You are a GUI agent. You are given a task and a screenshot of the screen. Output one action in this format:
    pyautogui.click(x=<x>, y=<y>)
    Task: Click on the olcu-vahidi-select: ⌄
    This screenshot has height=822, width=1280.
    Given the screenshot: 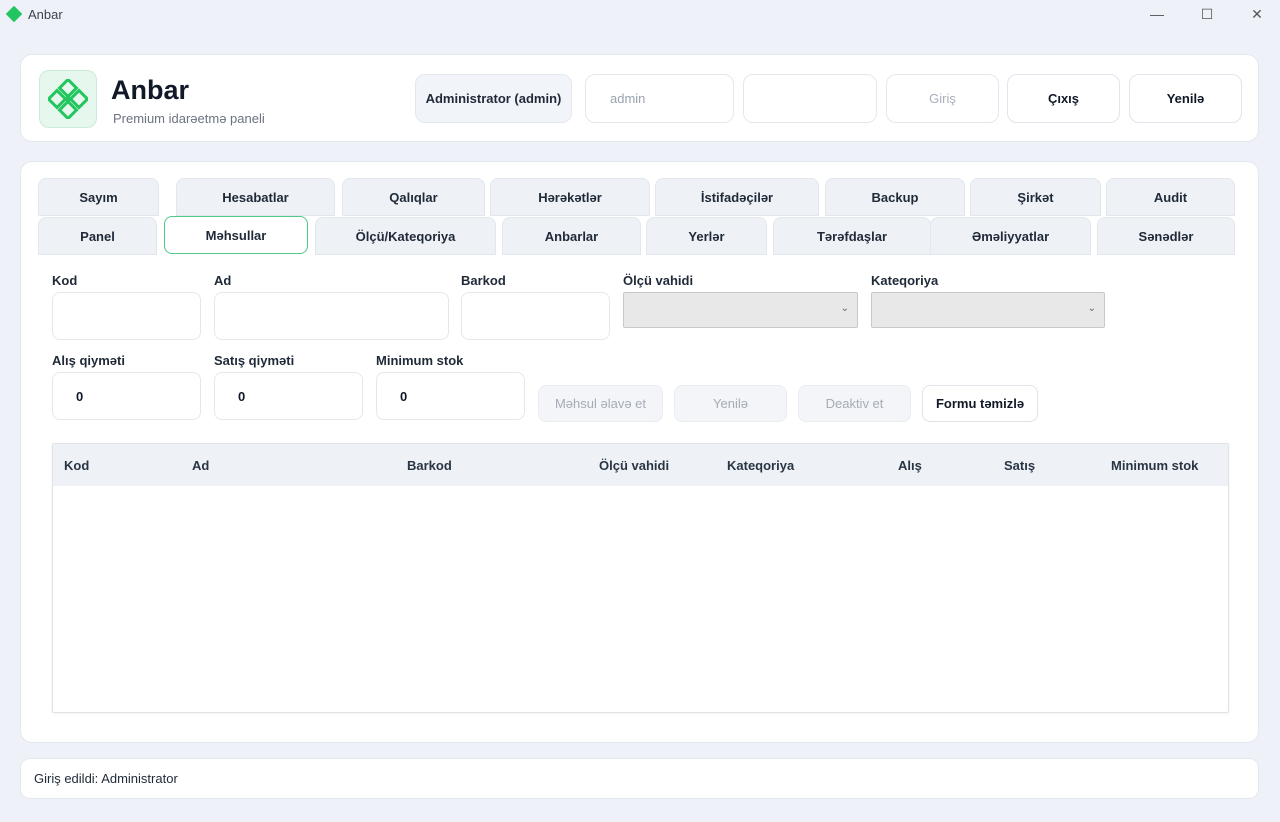 What is the action you would take?
    pyautogui.click(x=740, y=310)
    